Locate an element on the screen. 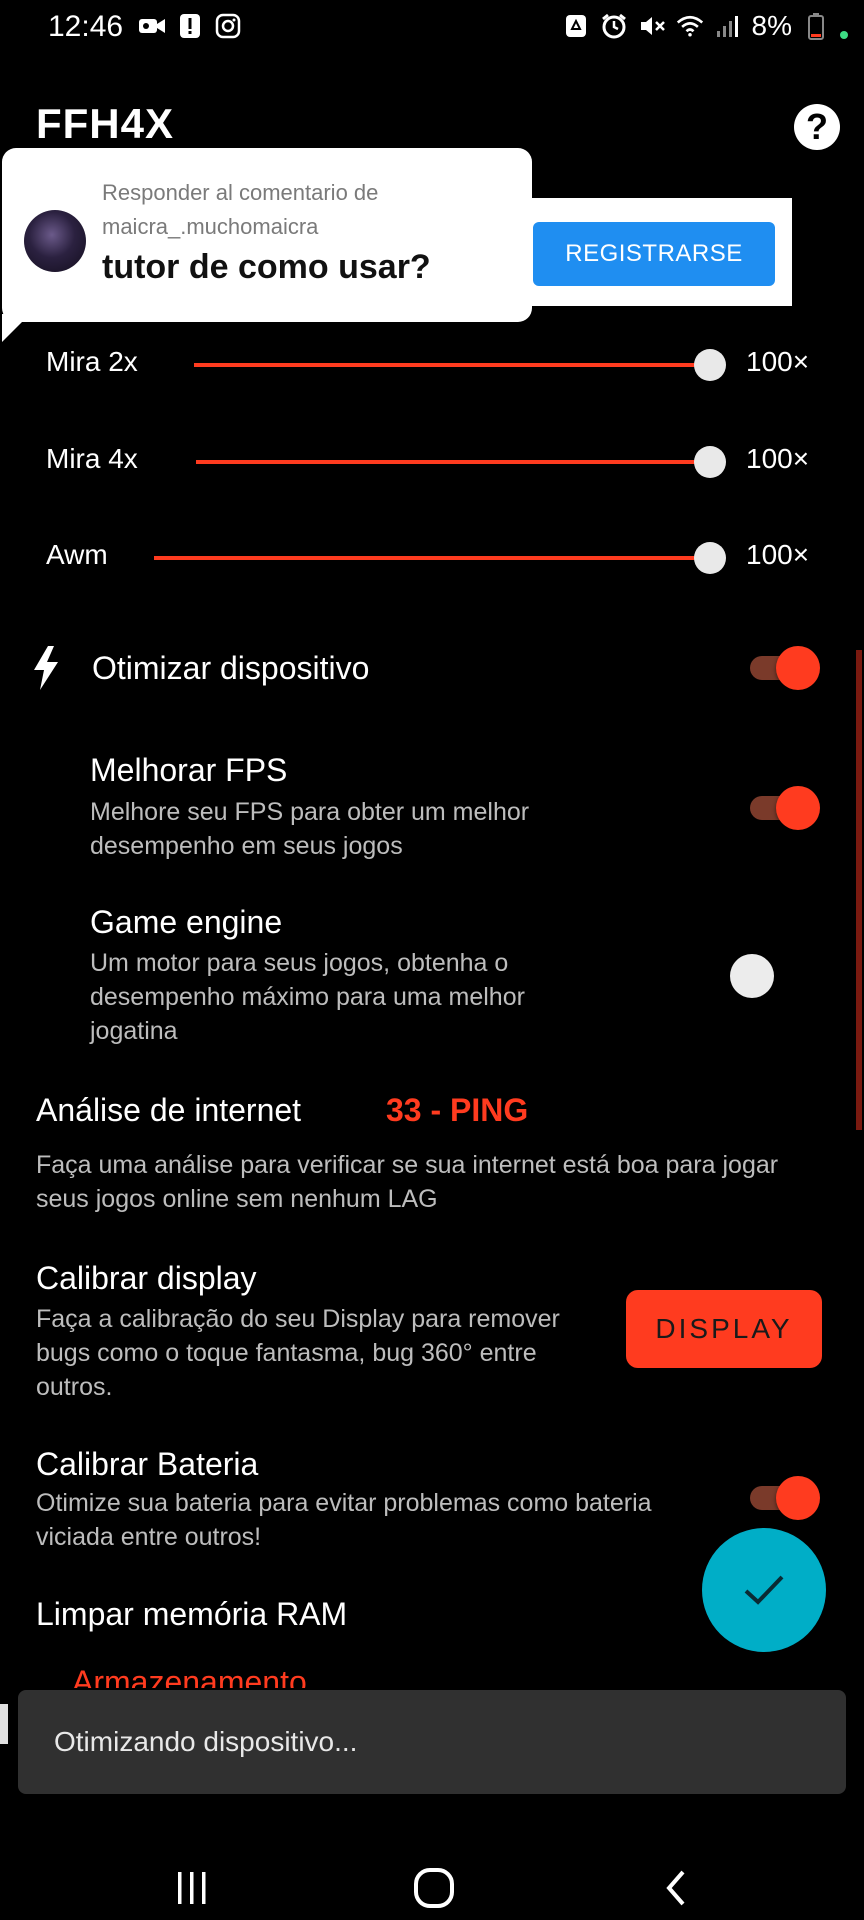 The height and width of the screenshot is (1920, 864). slider-label-mira-4x: Mira 4x is located at coordinates (92, 458).